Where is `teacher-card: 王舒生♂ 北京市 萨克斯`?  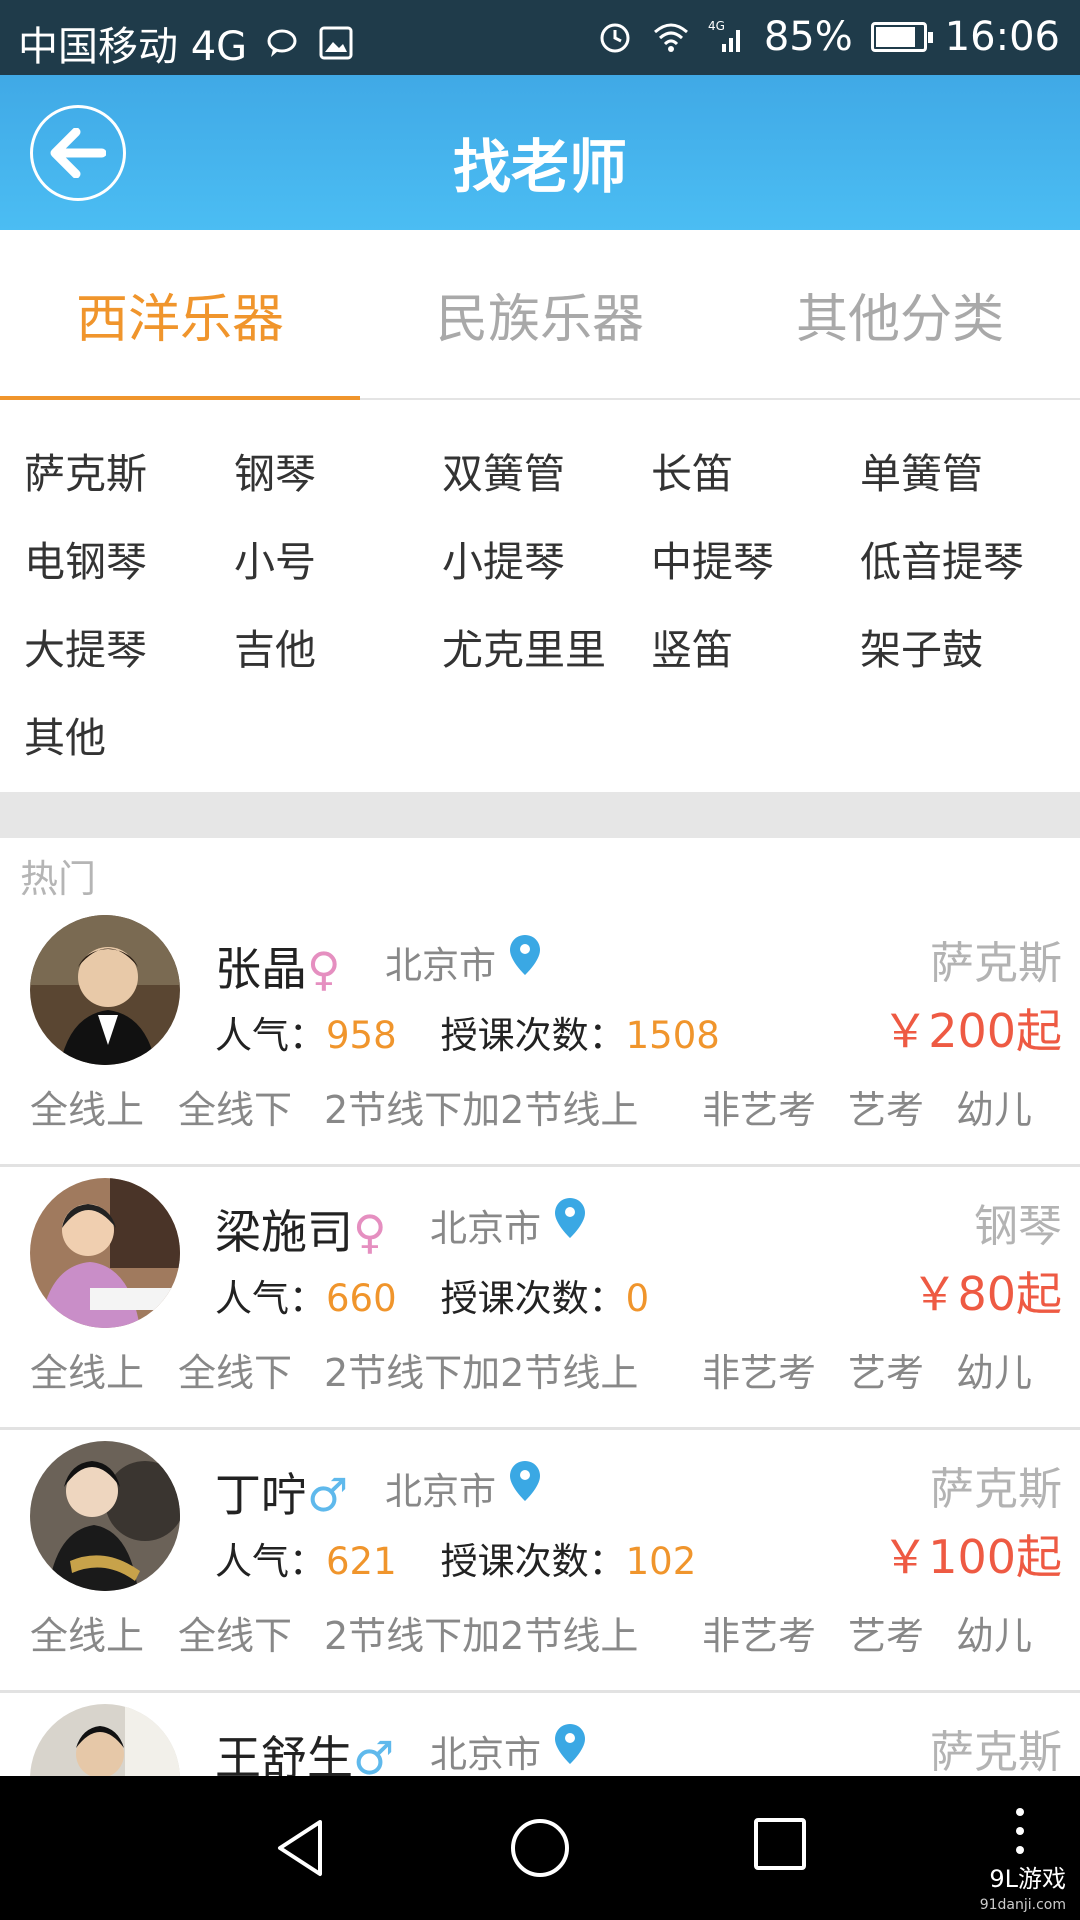 teacher-card: 王舒生♂ 北京市 萨克斯 is located at coordinates (540, 1735).